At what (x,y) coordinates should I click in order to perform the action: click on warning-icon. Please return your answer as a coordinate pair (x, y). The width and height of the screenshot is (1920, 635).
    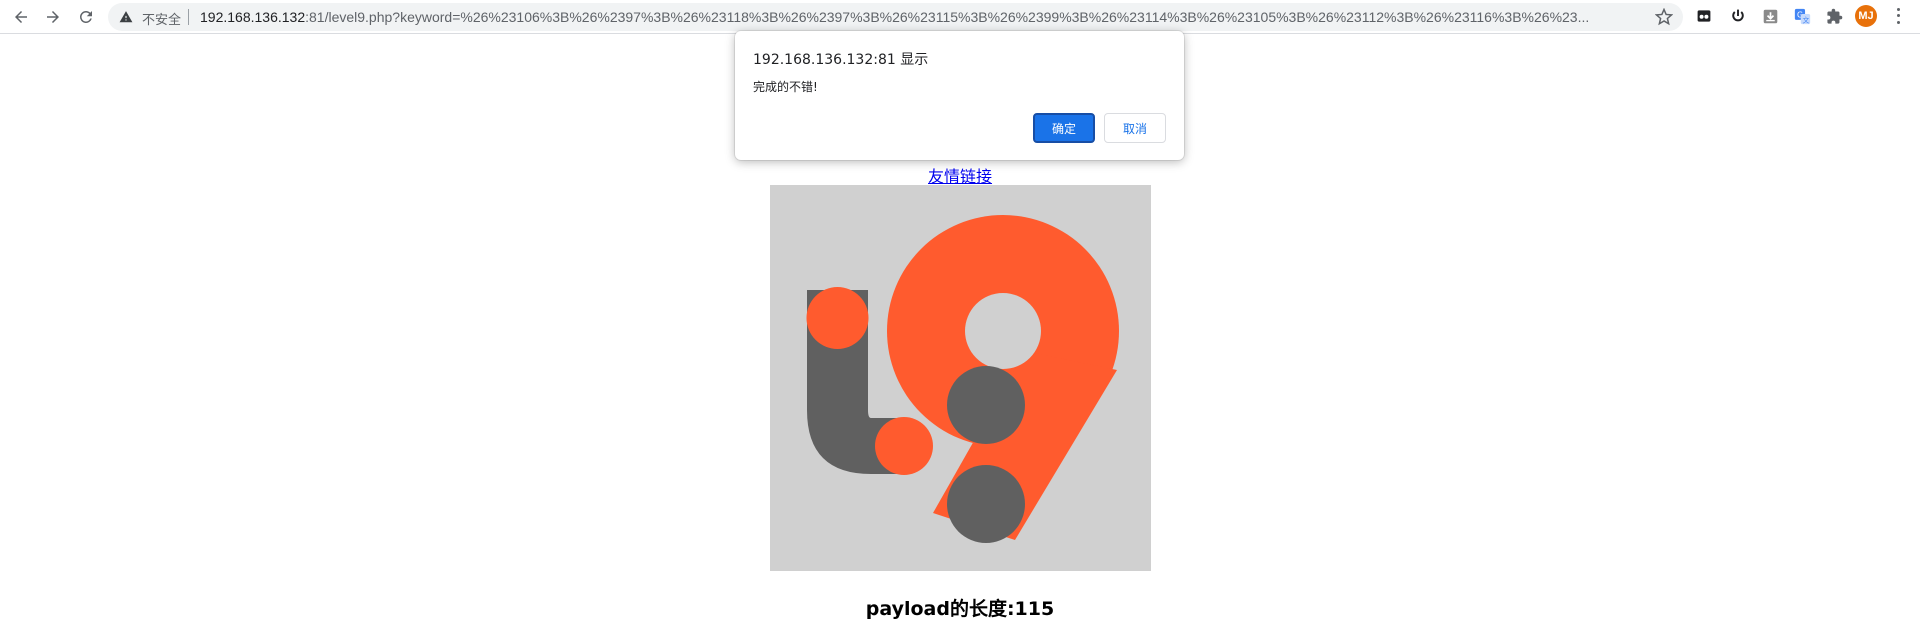
    Looking at the image, I should click on (126, 17).